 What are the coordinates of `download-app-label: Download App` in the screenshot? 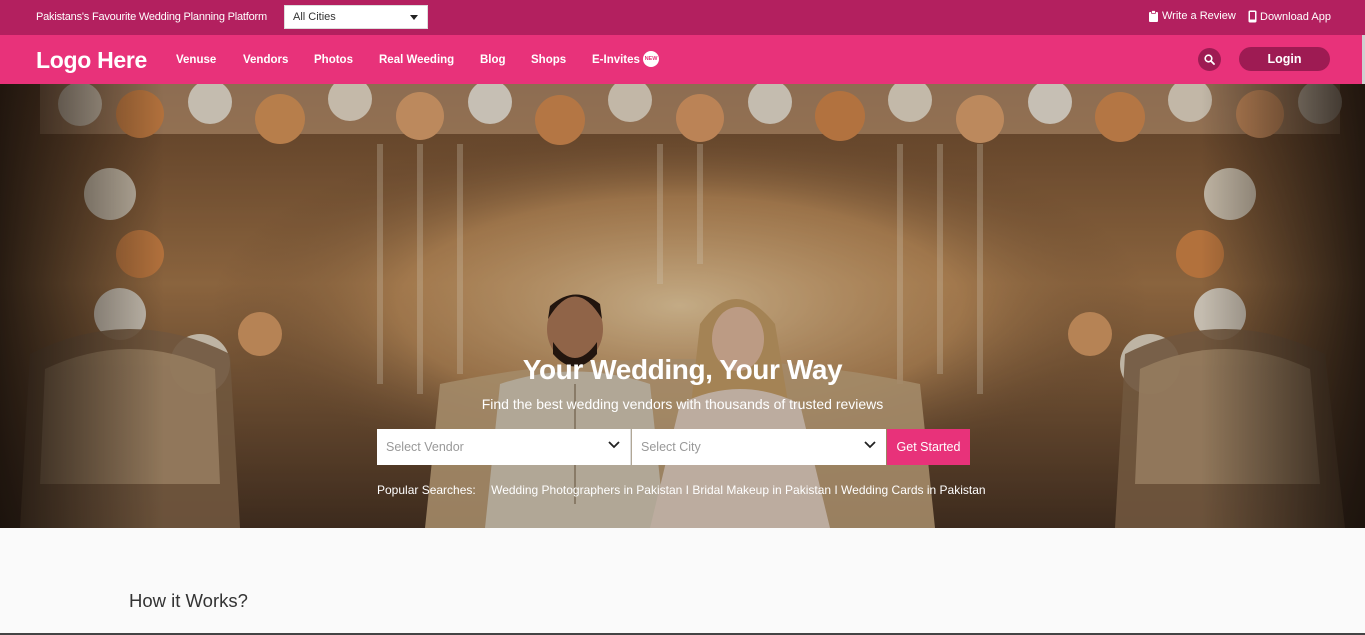 It's located at (1295, 16).